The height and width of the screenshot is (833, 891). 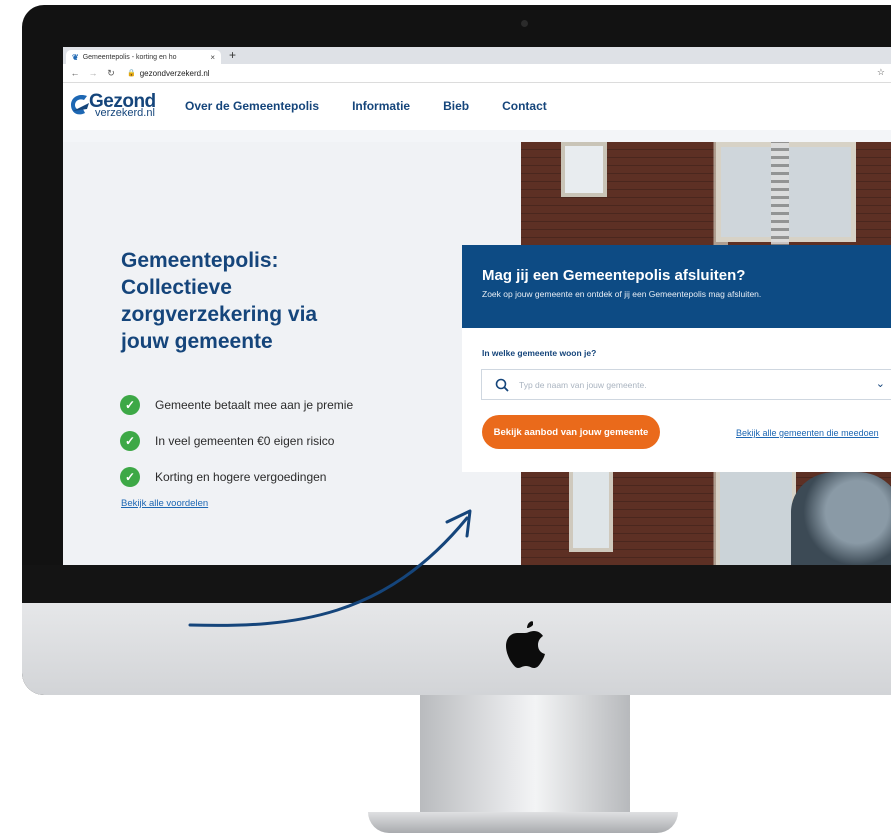 I want to click on benefit-text: In veel gemeenten €0 eigen risico, so click(x=245, y=441).